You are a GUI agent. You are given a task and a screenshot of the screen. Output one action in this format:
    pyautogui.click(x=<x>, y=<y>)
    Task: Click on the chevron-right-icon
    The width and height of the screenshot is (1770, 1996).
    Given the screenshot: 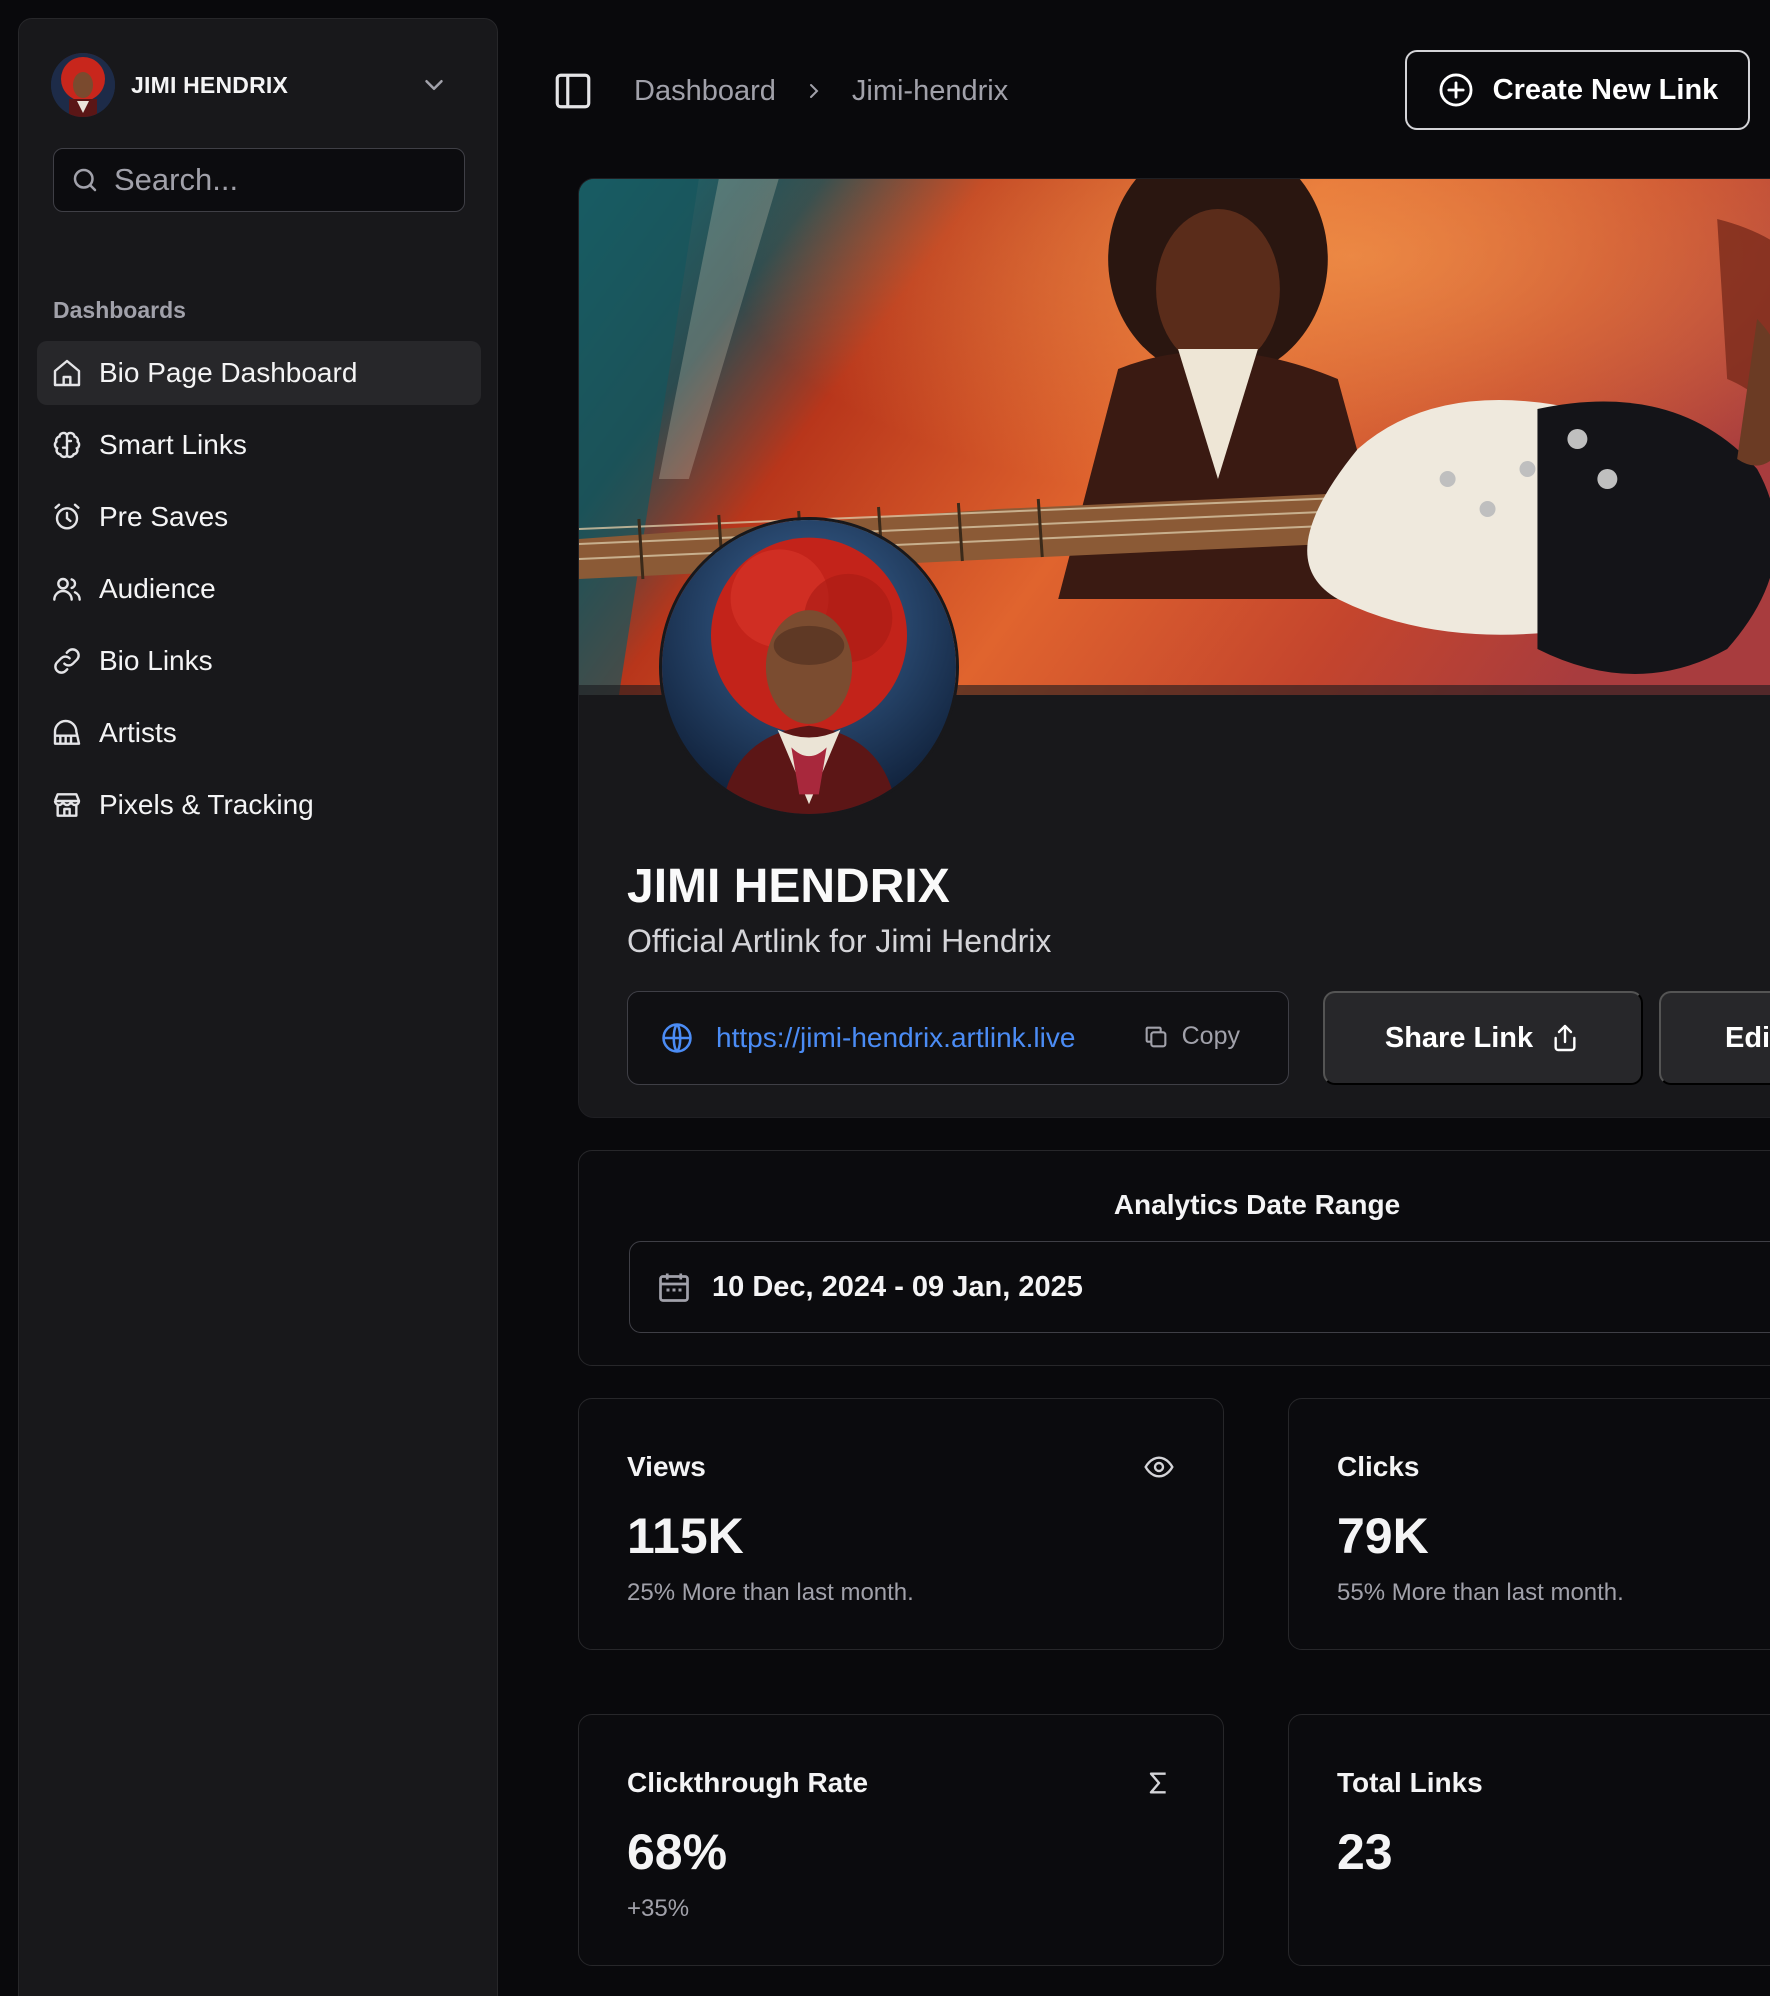 What is the action you would take?
    pyautogui.click(x=814, y=91)
    